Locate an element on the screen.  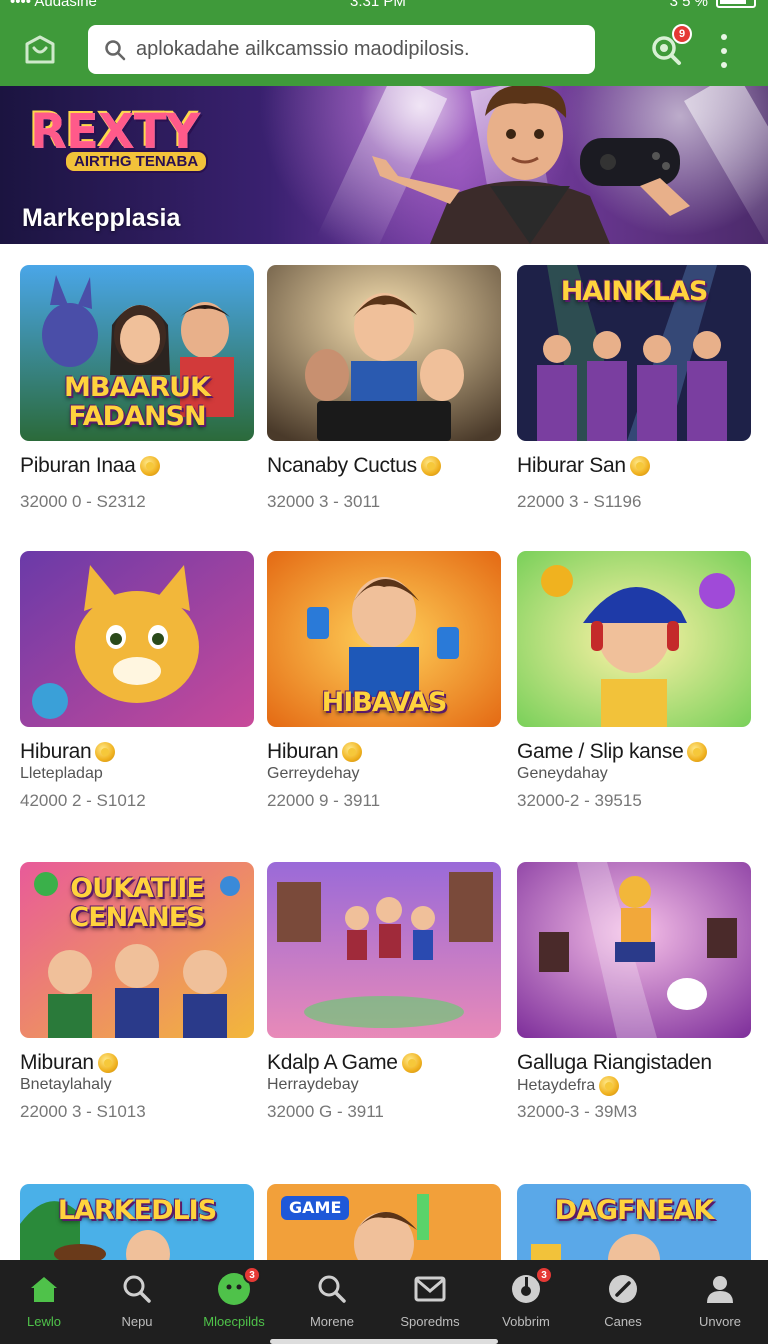
product-card: GAME is located at coordinates (384, 1222).